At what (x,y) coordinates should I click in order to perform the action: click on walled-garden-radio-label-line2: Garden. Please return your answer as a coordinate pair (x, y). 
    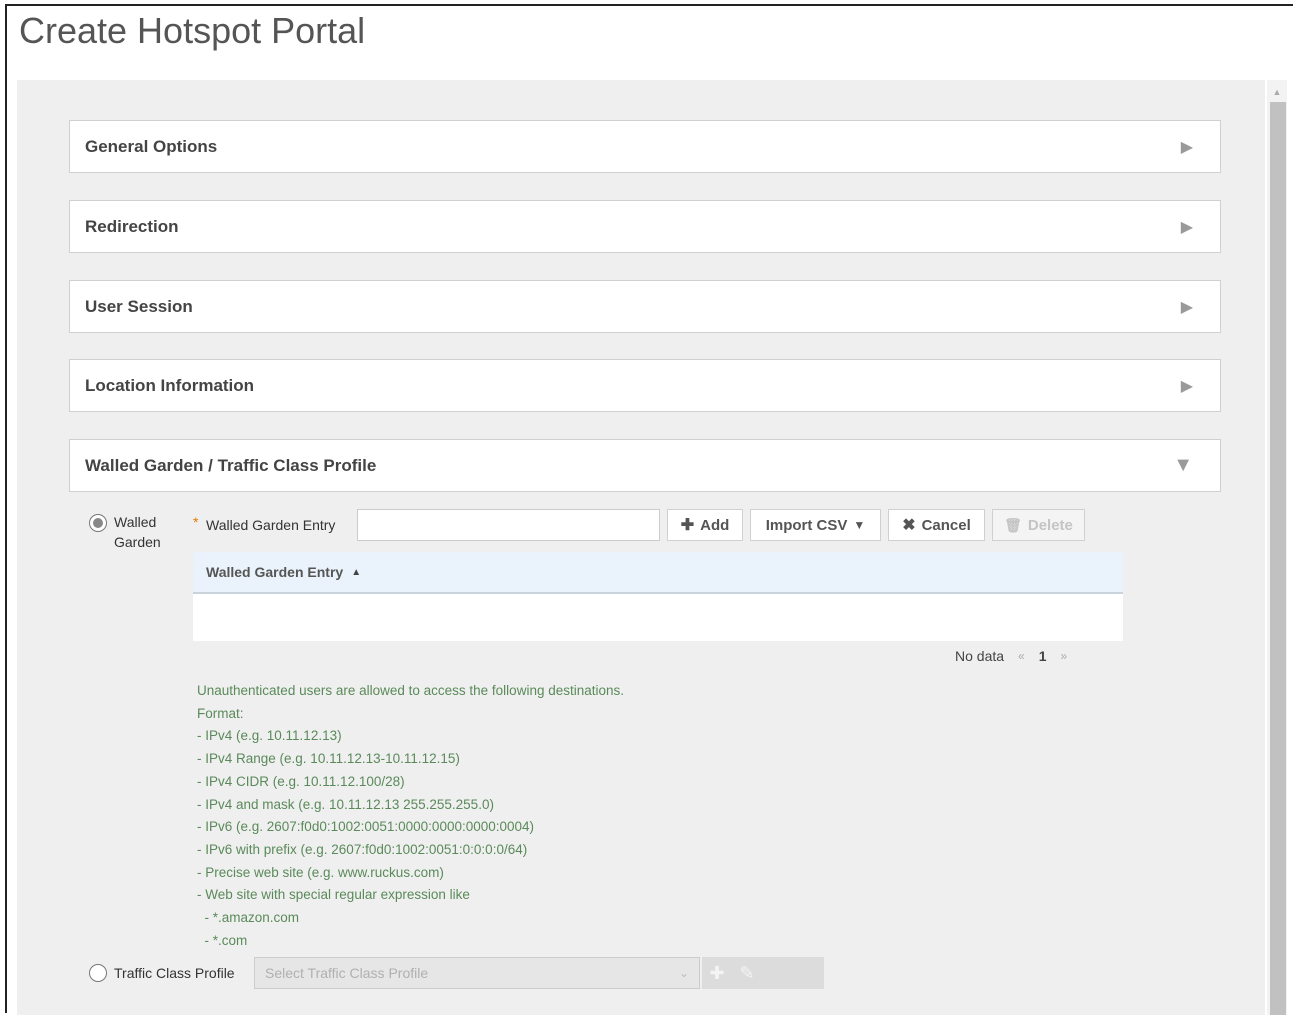
    Looking at the image, I should click on (137, 542).